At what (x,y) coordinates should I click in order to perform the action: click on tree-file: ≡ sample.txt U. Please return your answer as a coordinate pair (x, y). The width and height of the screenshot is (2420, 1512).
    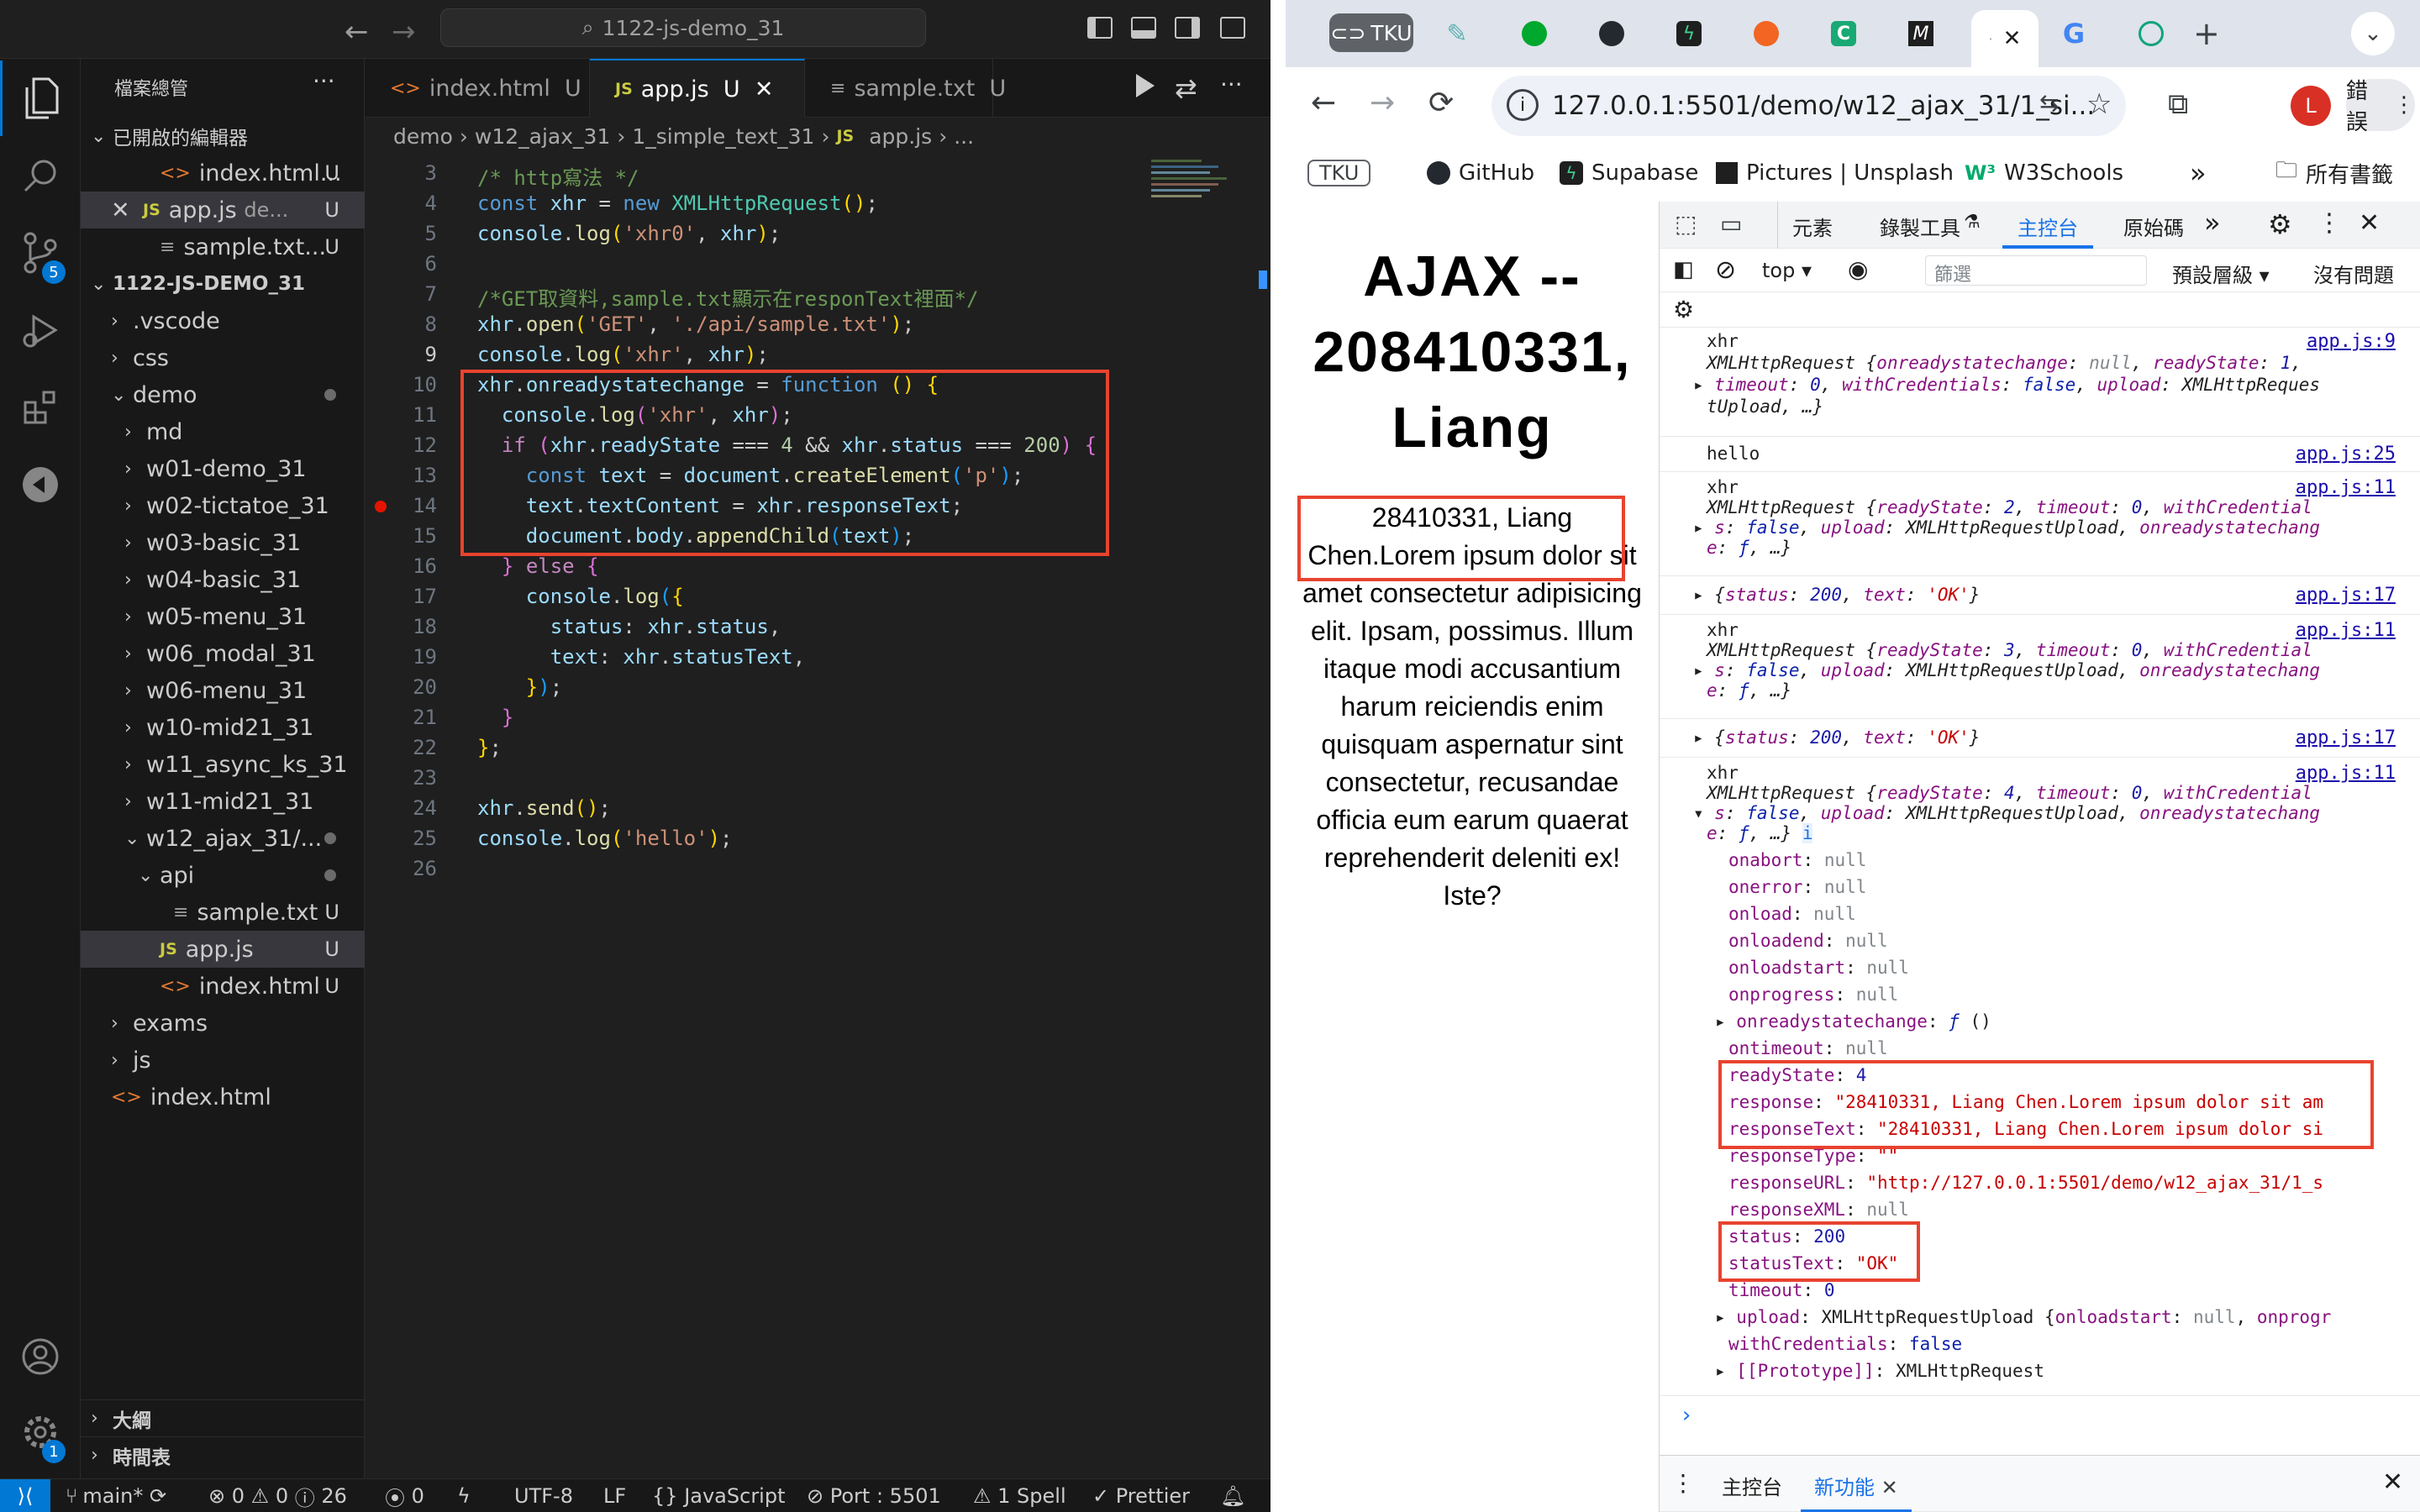
    Looking at the image, I should click on (223, 912).